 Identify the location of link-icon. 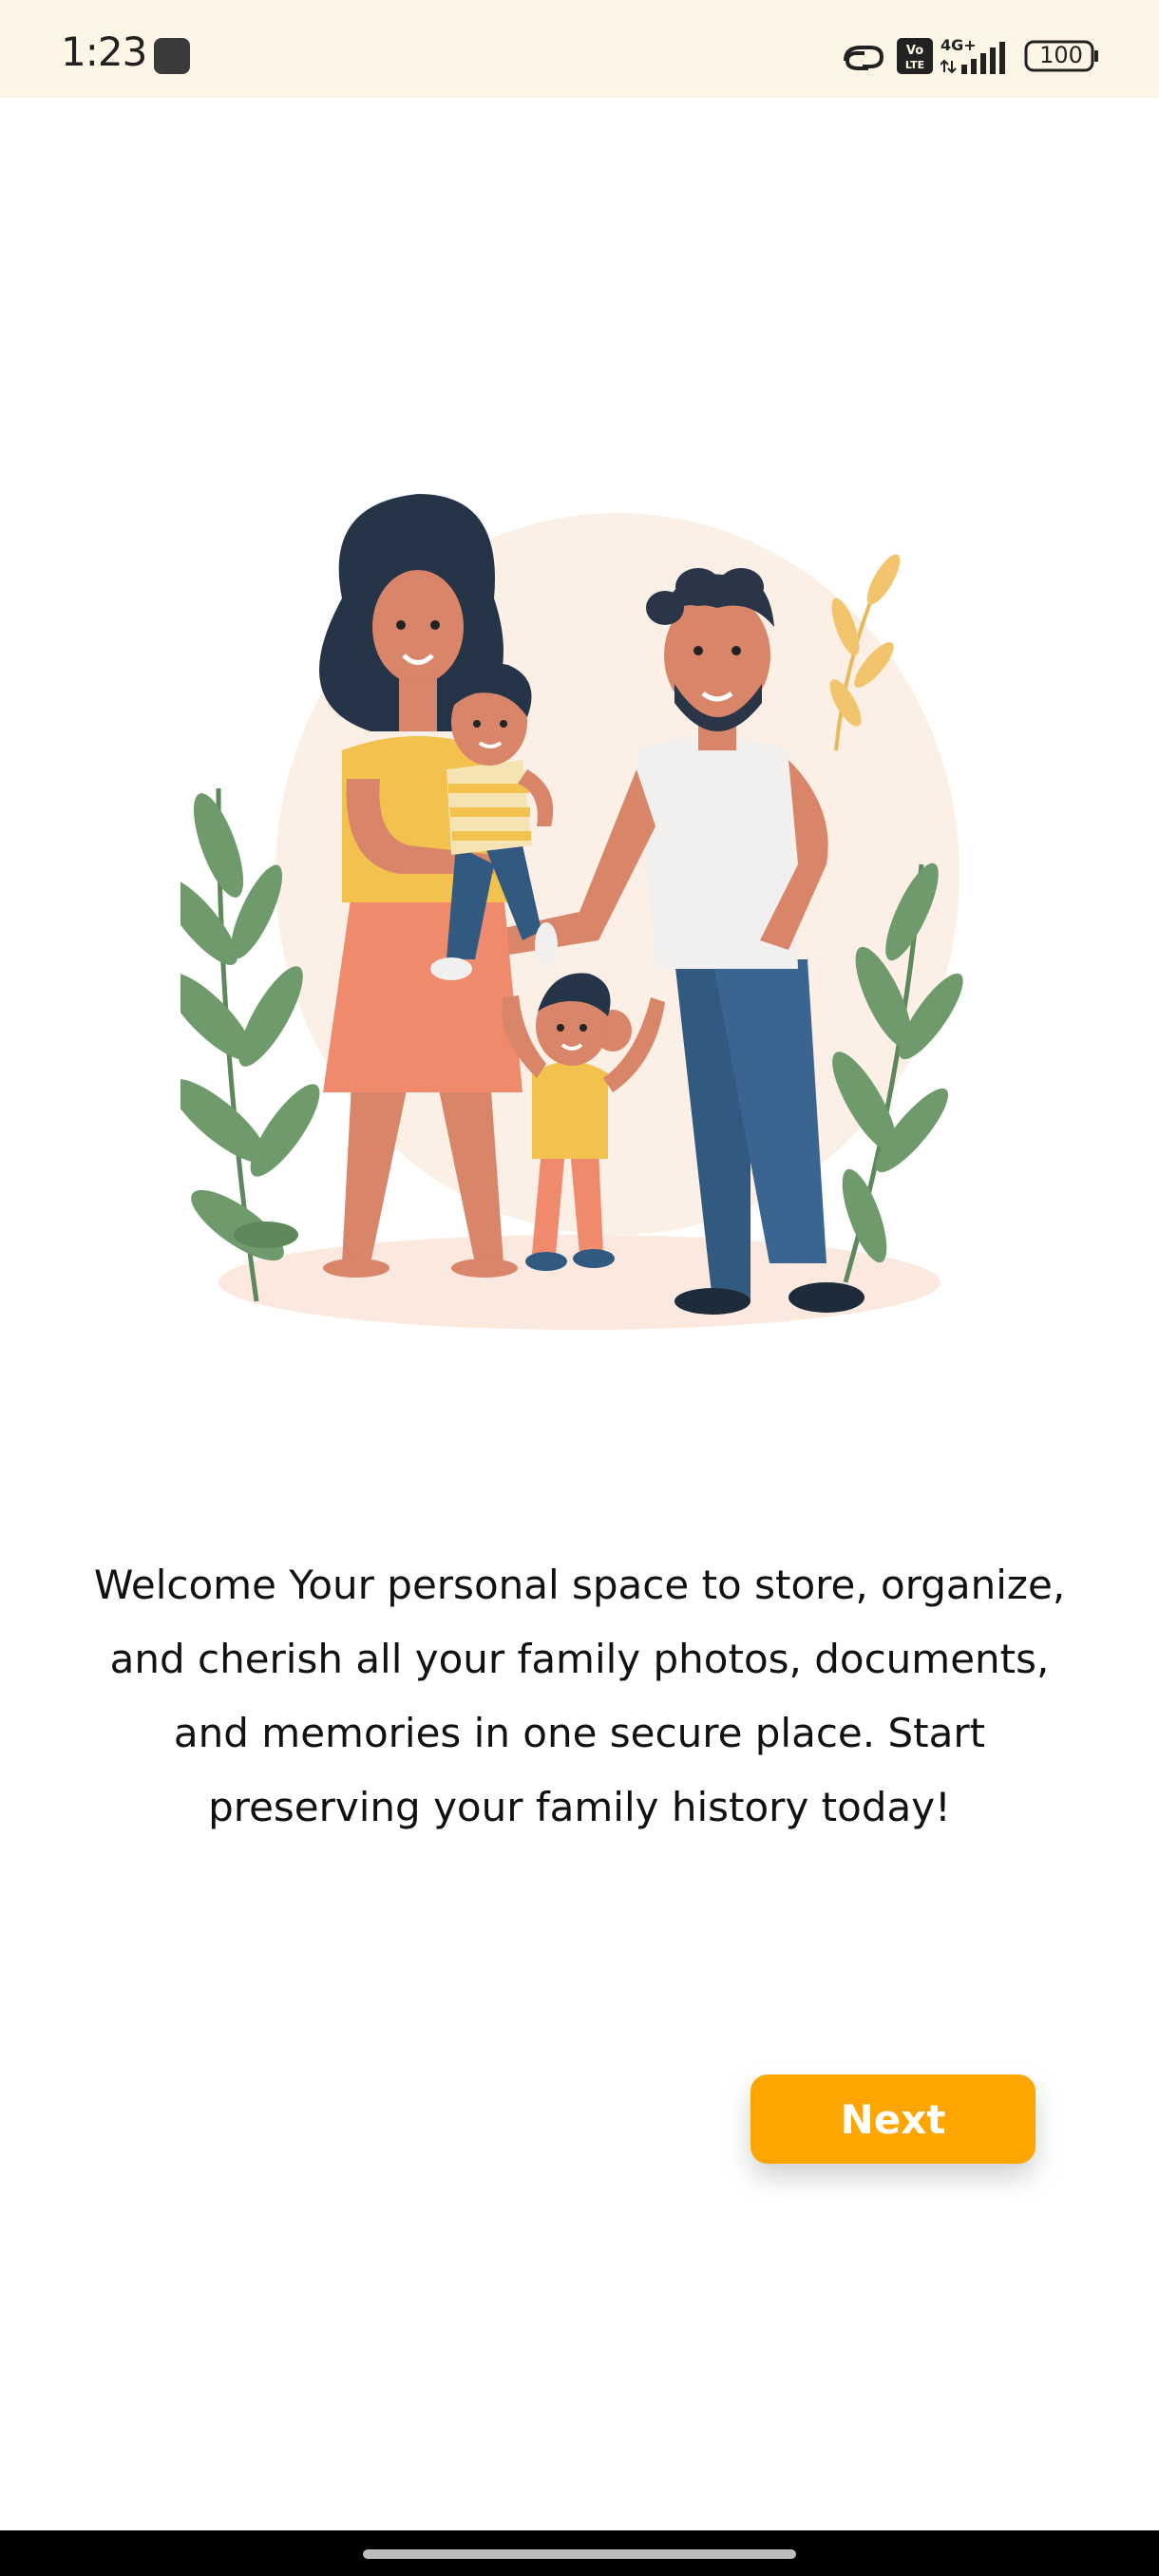
(864, 58).